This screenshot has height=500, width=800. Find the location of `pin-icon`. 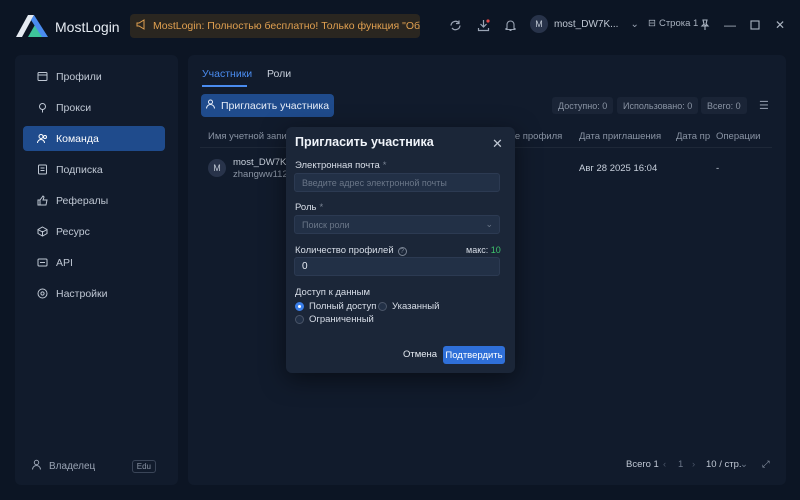

pin-icon is located at coordinates (705, 25).